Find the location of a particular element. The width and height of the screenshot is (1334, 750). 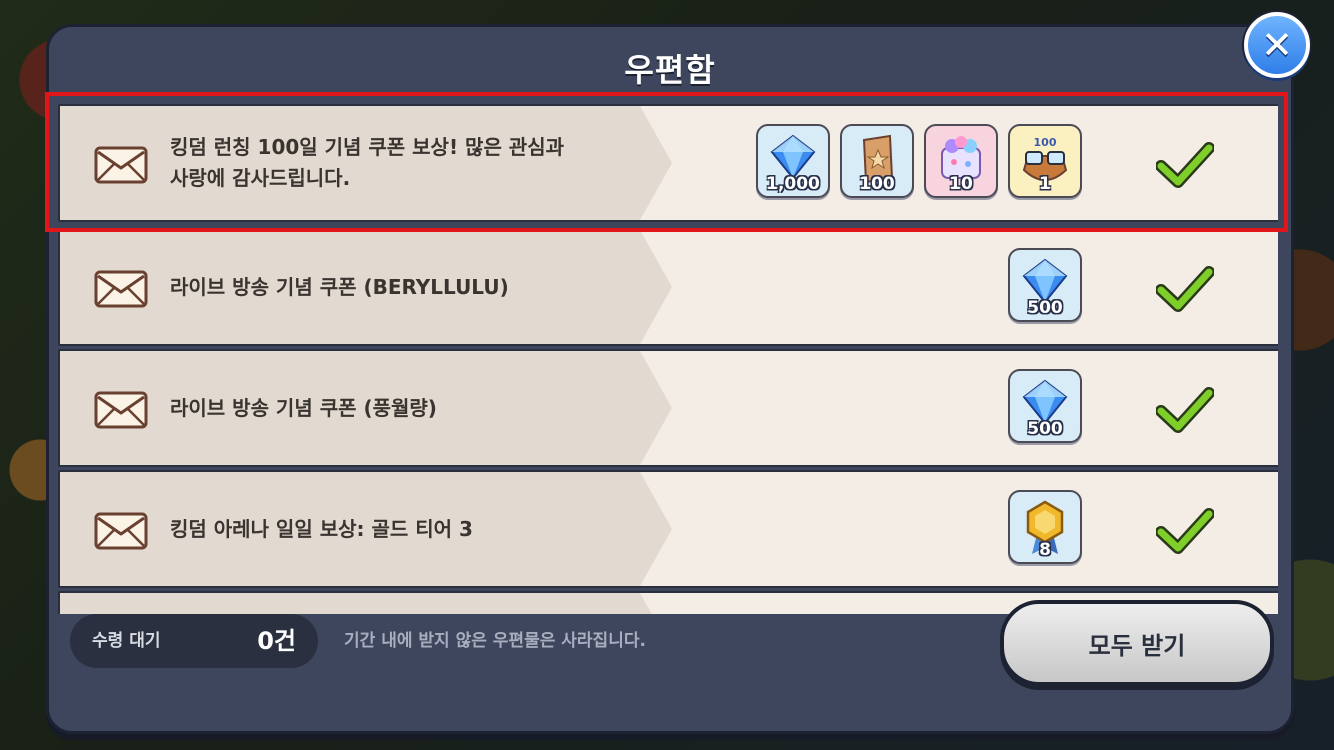

mail-item-title: 킹덤 아레나 일일 보상: 골드 티어 3 is located at coordinates (410, 529).